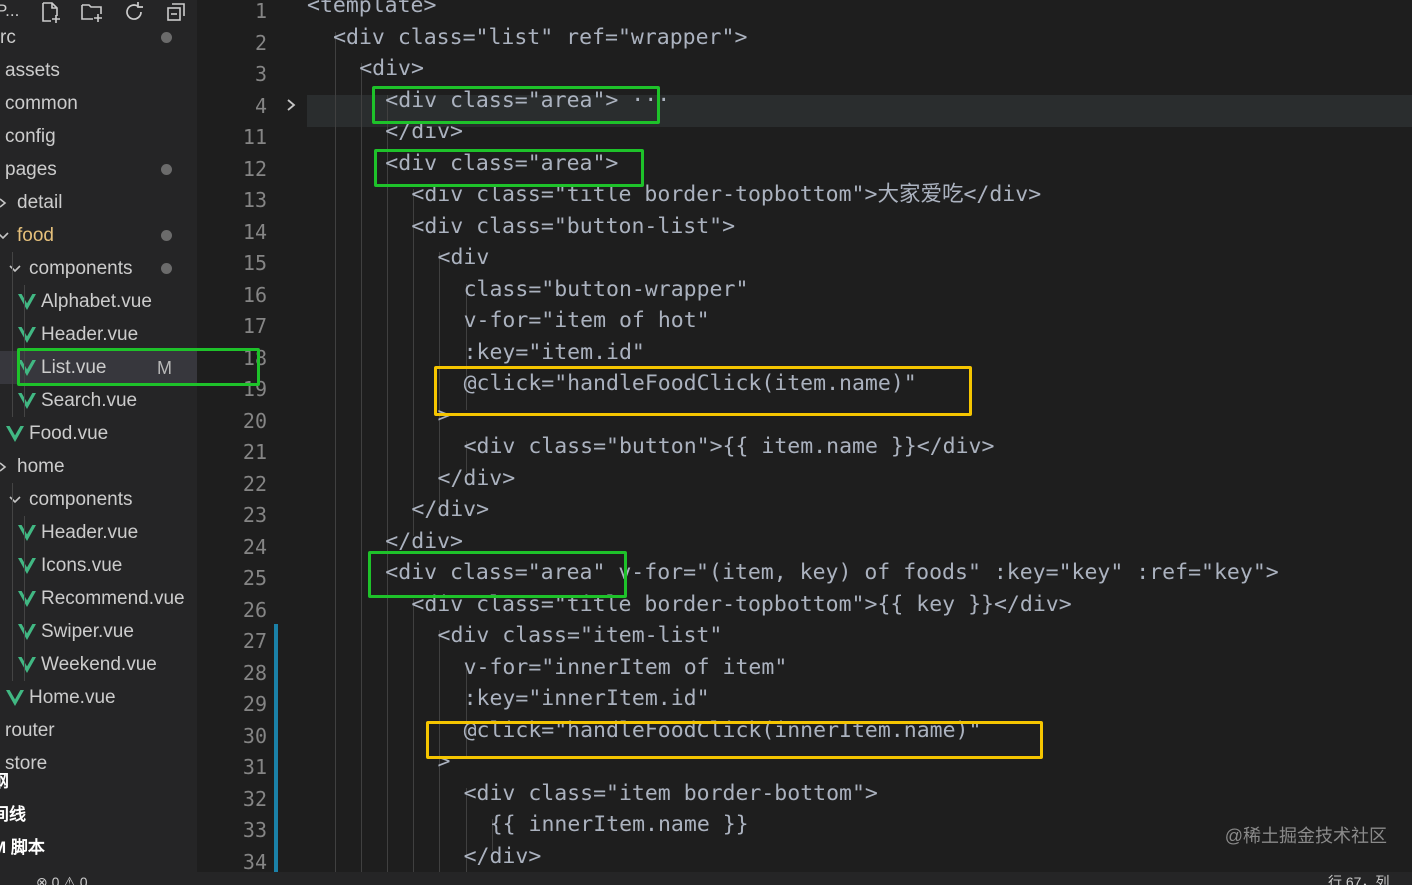  I want to click on line-number: 28, so click(254, 672).